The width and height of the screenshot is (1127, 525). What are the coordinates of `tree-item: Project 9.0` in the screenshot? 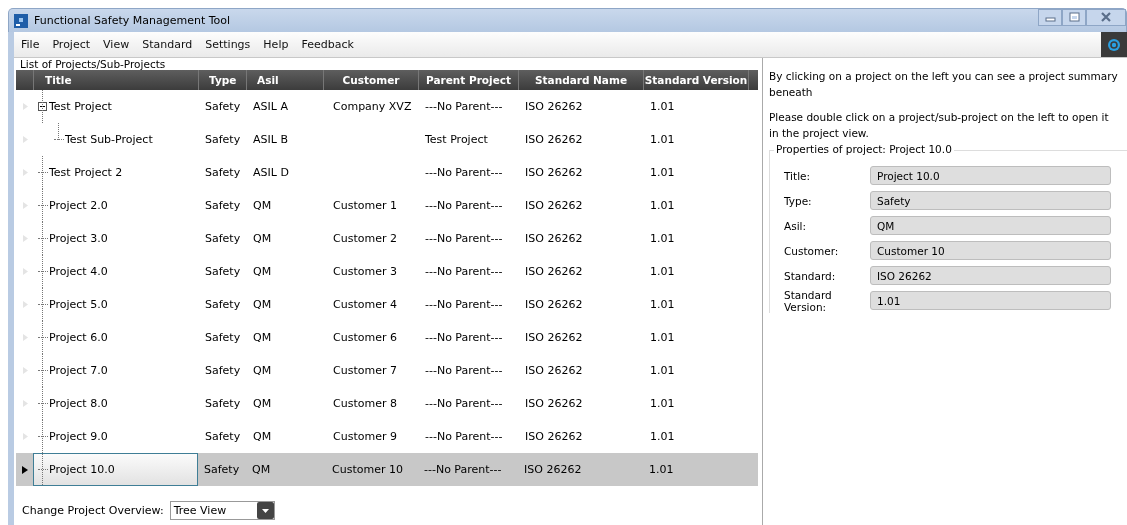 It's located at (78, 436).